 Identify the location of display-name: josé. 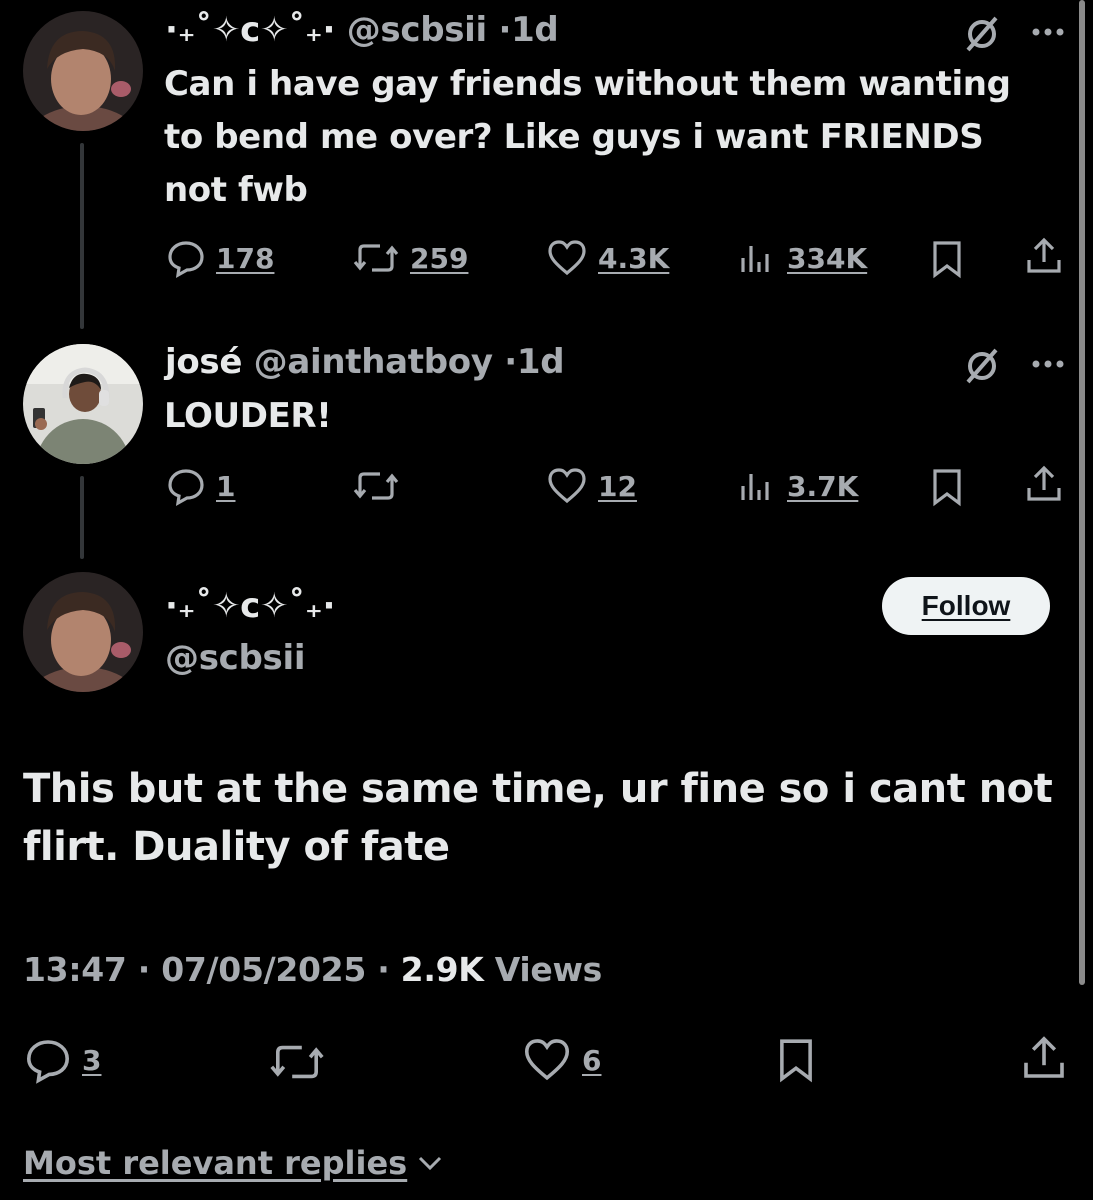
(203, 362).